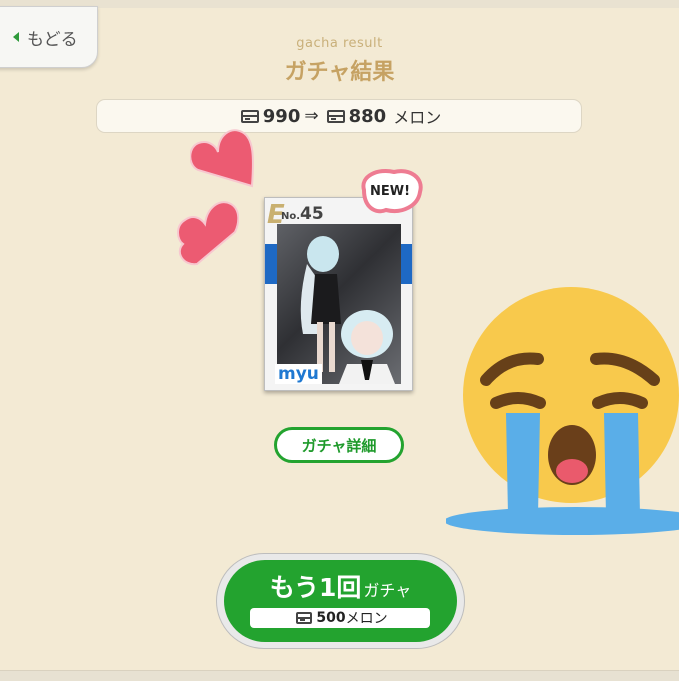 The height and width of the screenshot is (681, 679). I want to click on retry-cost-value: 500, so click(331, 618).